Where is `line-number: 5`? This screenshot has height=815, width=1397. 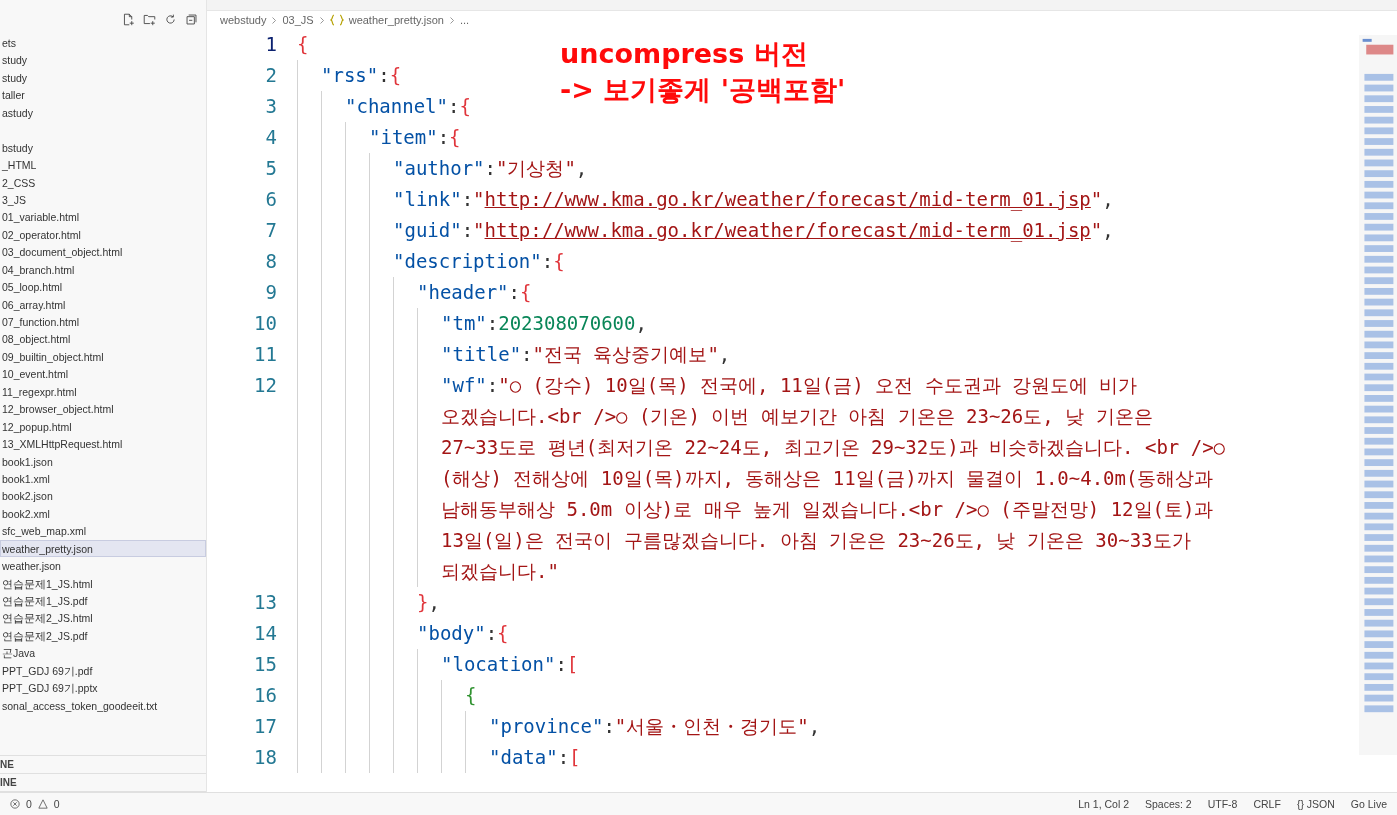 line-number: 5 is located at coordinates (271, 168).